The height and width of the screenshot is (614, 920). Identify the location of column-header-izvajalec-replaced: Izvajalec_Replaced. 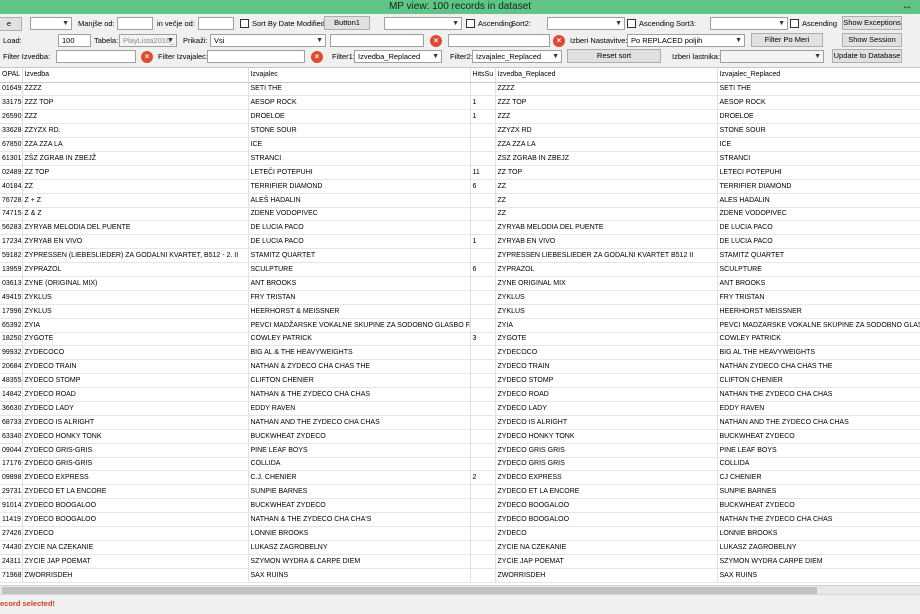
(818, 75).